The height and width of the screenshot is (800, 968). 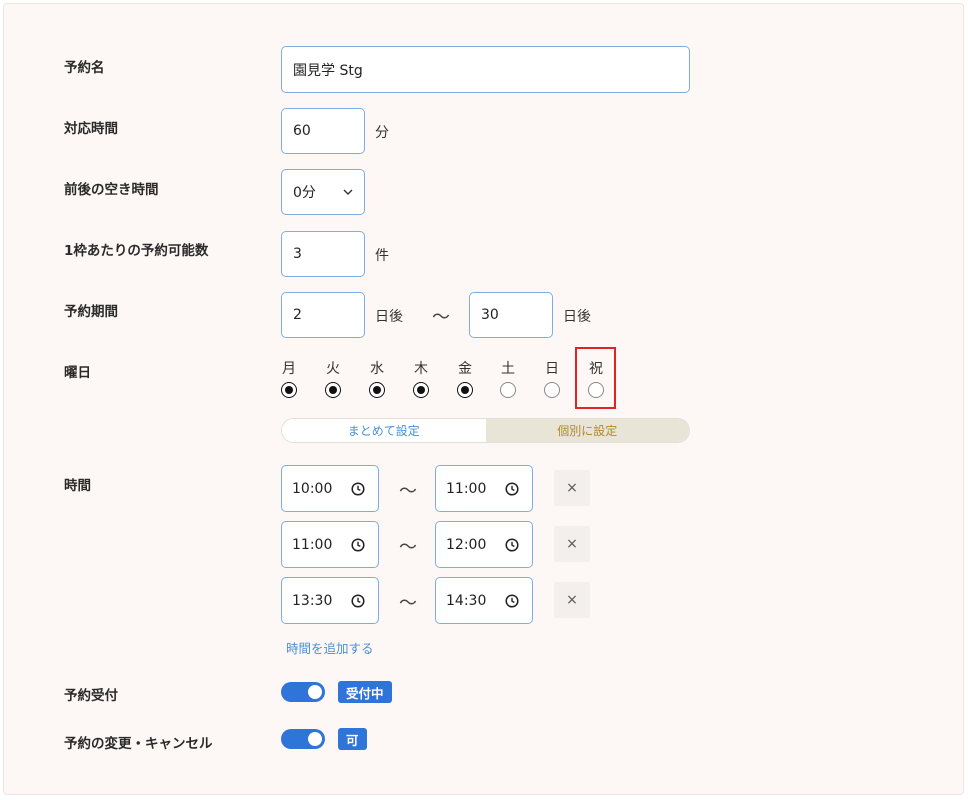 What do you see at coordinates (421, 390) in the screenshot?
I see `day-radio-thu` at bounding box center [421, 390].